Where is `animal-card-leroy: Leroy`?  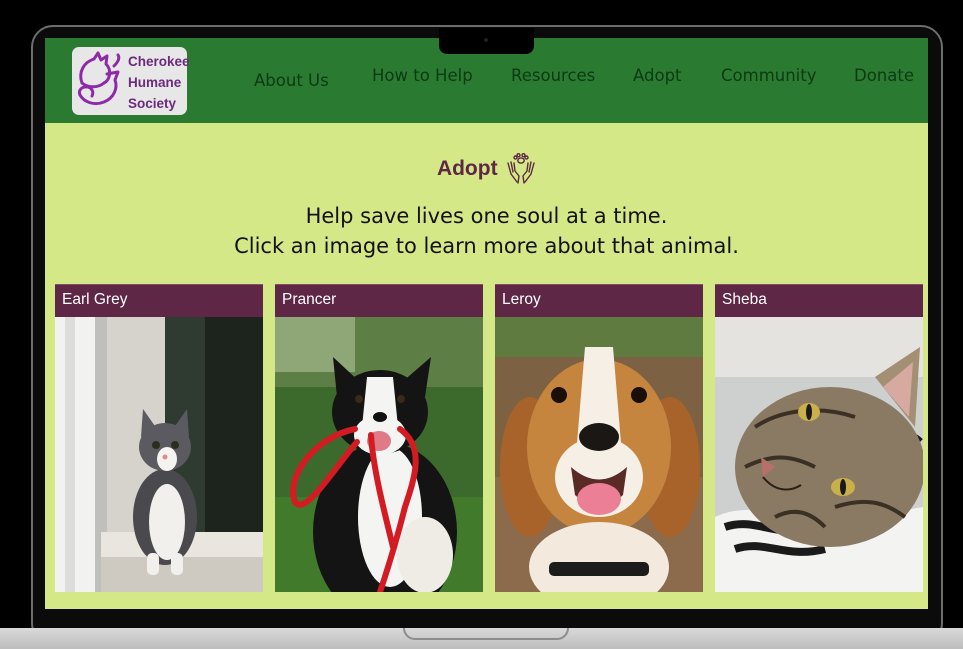
animal-card-leroy: Leroy is located at coordinates (599, 438).